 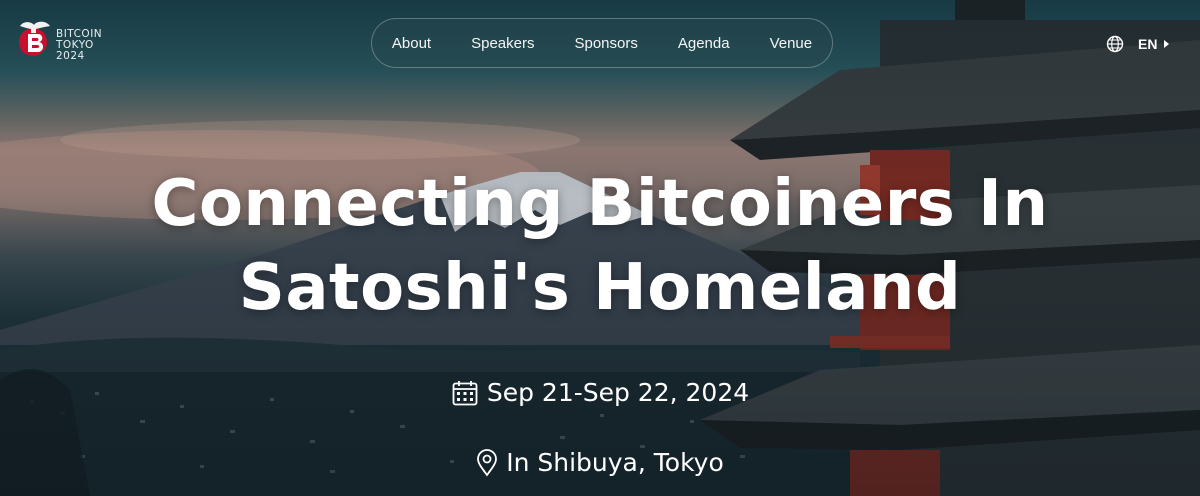 I want to click on nav-link-speakers: Speakers, so click(x=502, y=43).